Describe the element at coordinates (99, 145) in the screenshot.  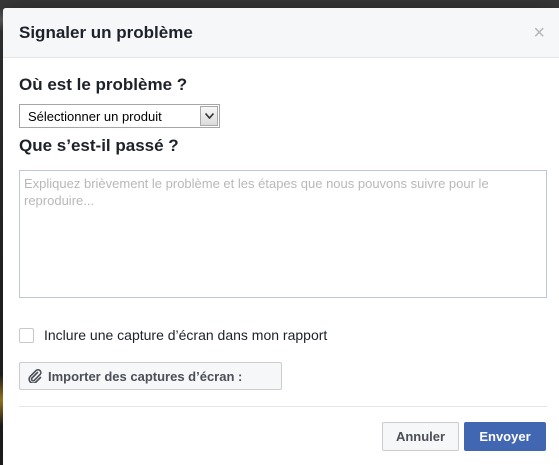
I see `what-label: Que s’est-il passé ?` at that location.